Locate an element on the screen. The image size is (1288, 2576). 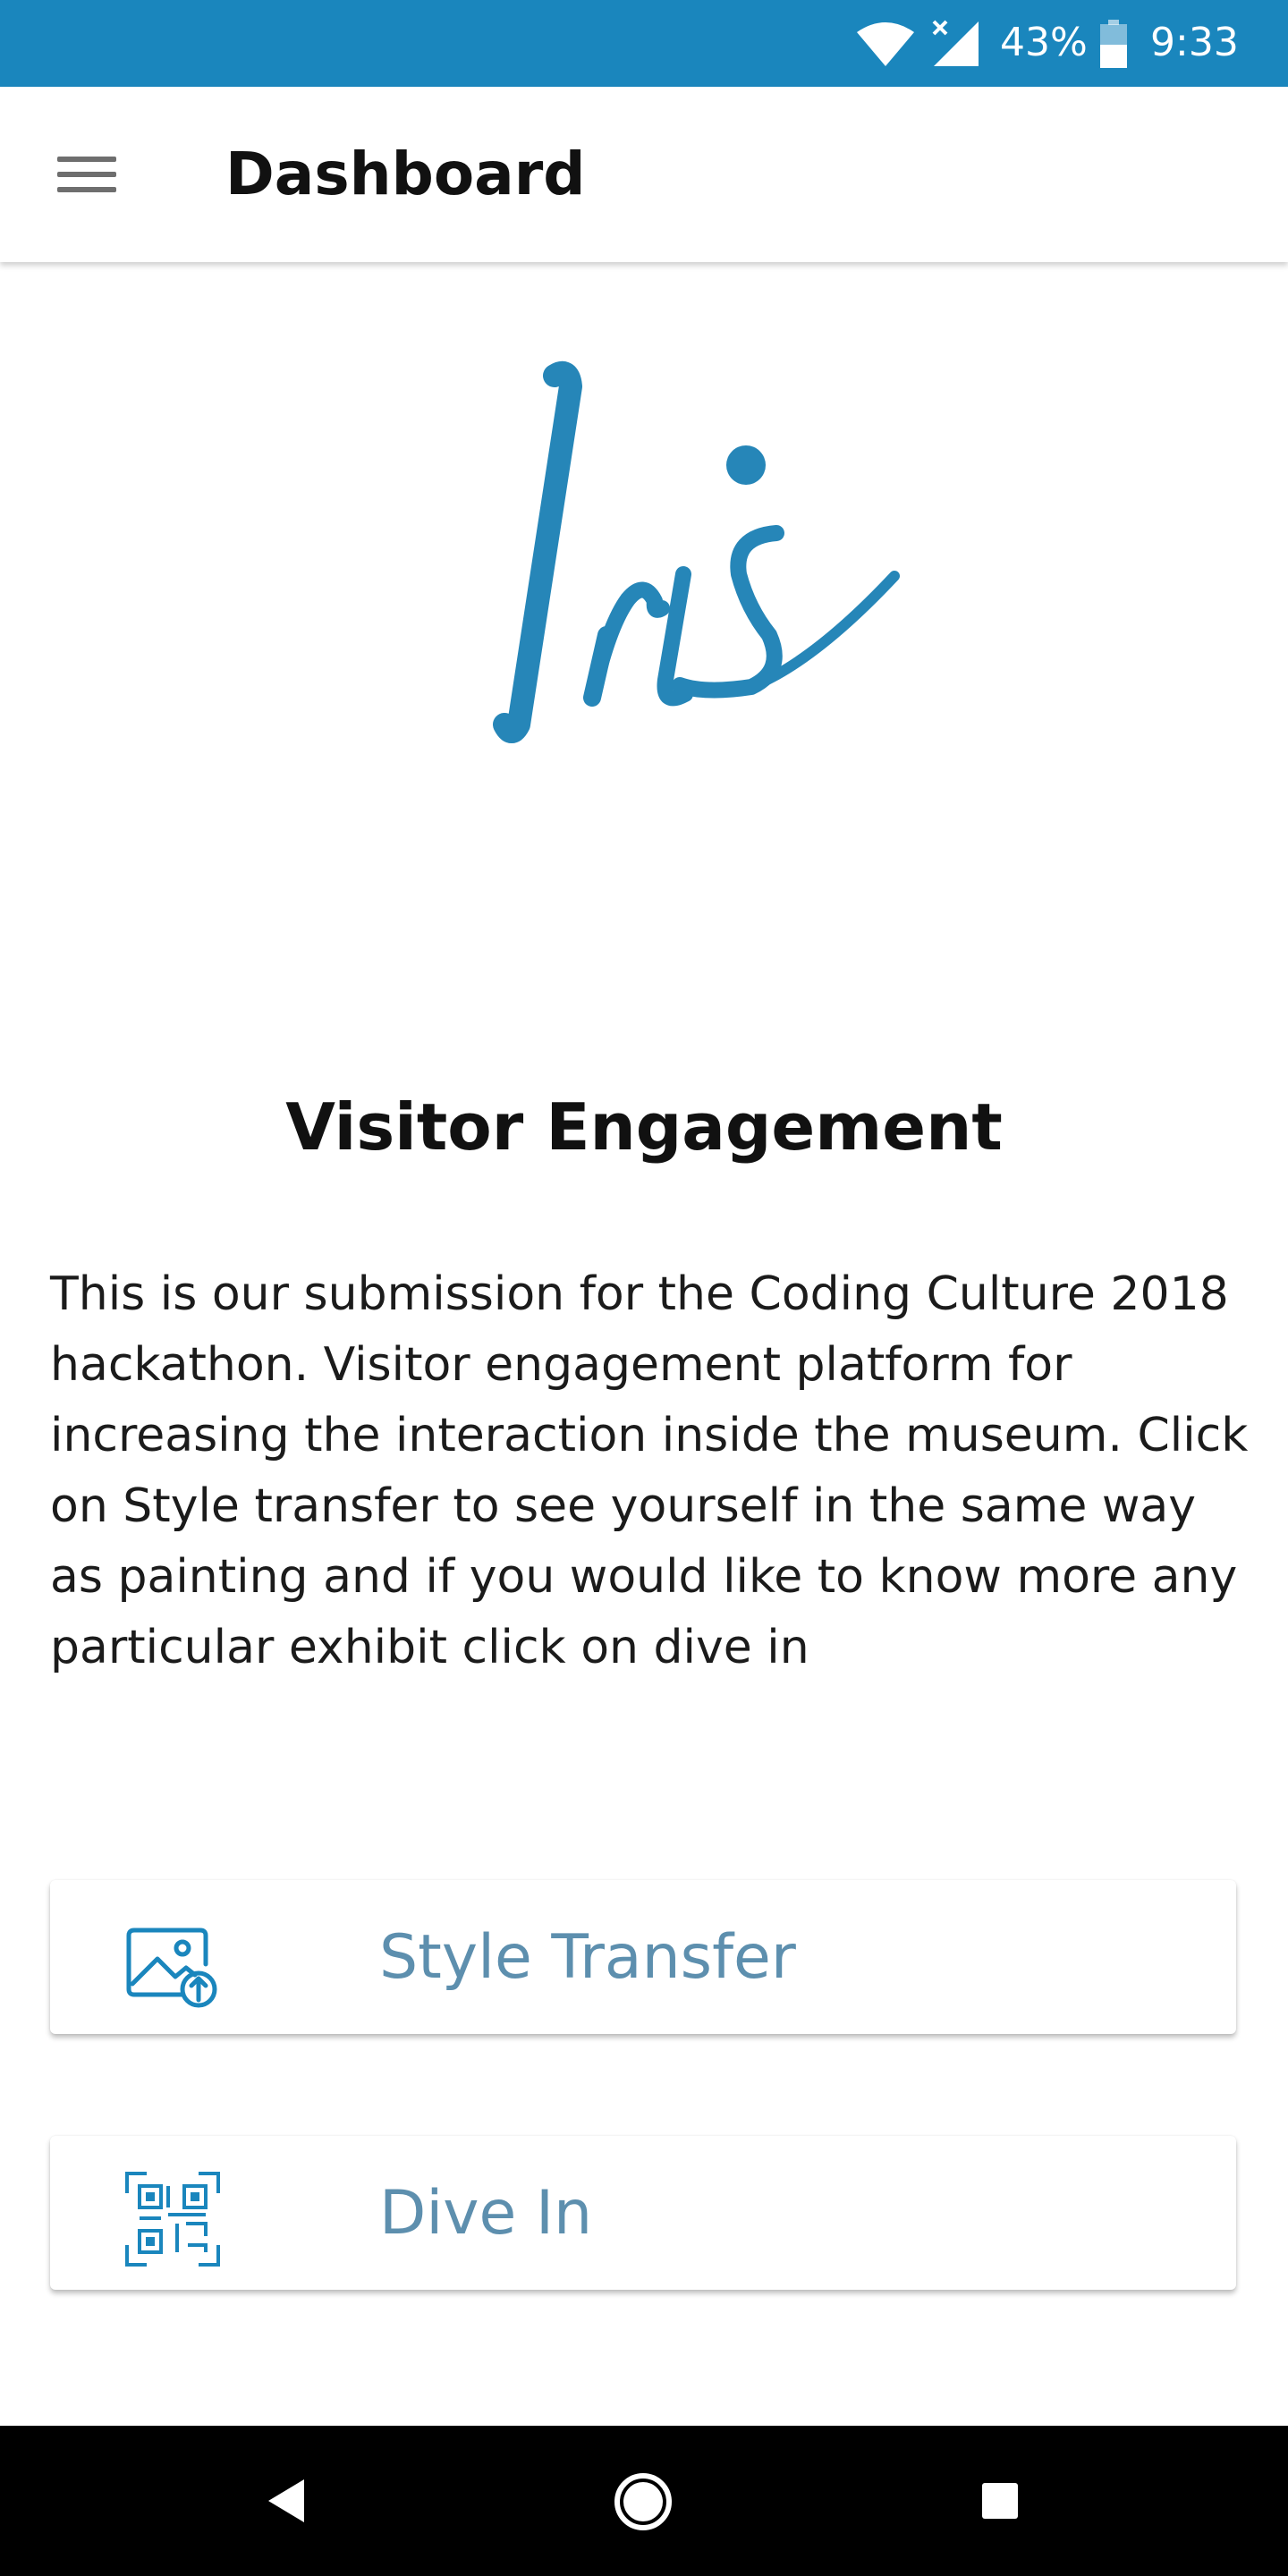
battery-percent: 43% is located at coordinates (1044, 42).